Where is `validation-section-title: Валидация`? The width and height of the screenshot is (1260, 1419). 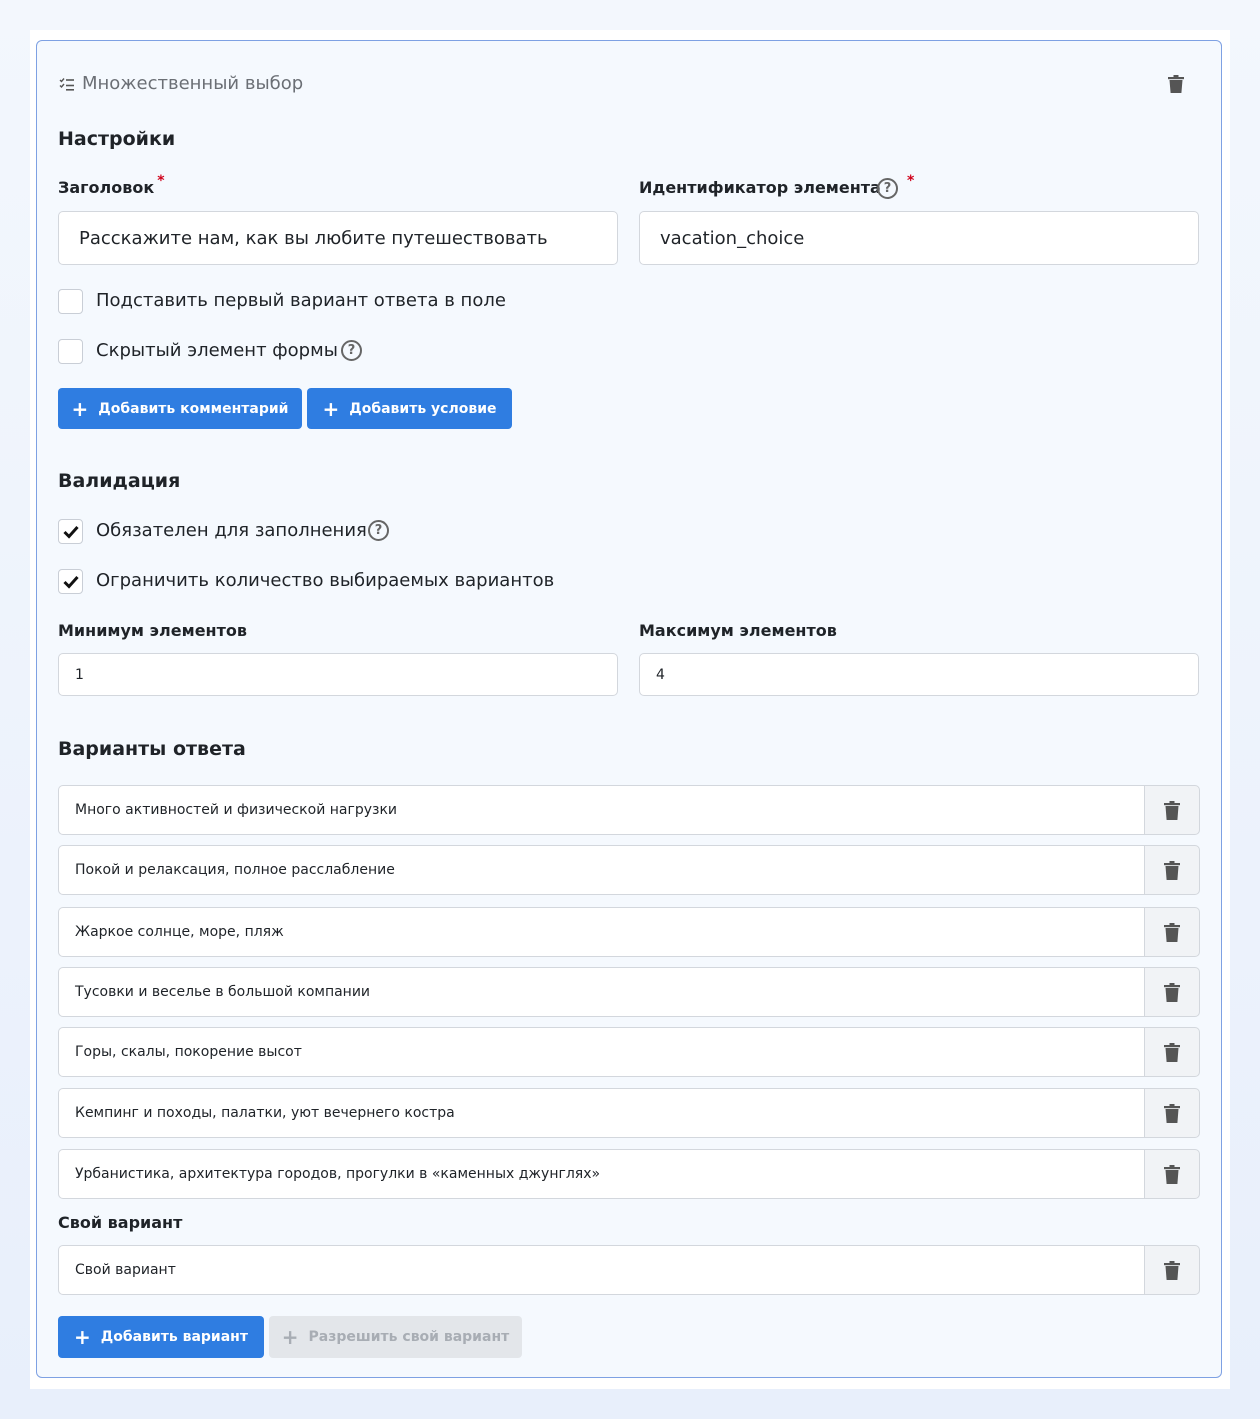 validation-section-title: Валидация is located at coordinates (119, 481).